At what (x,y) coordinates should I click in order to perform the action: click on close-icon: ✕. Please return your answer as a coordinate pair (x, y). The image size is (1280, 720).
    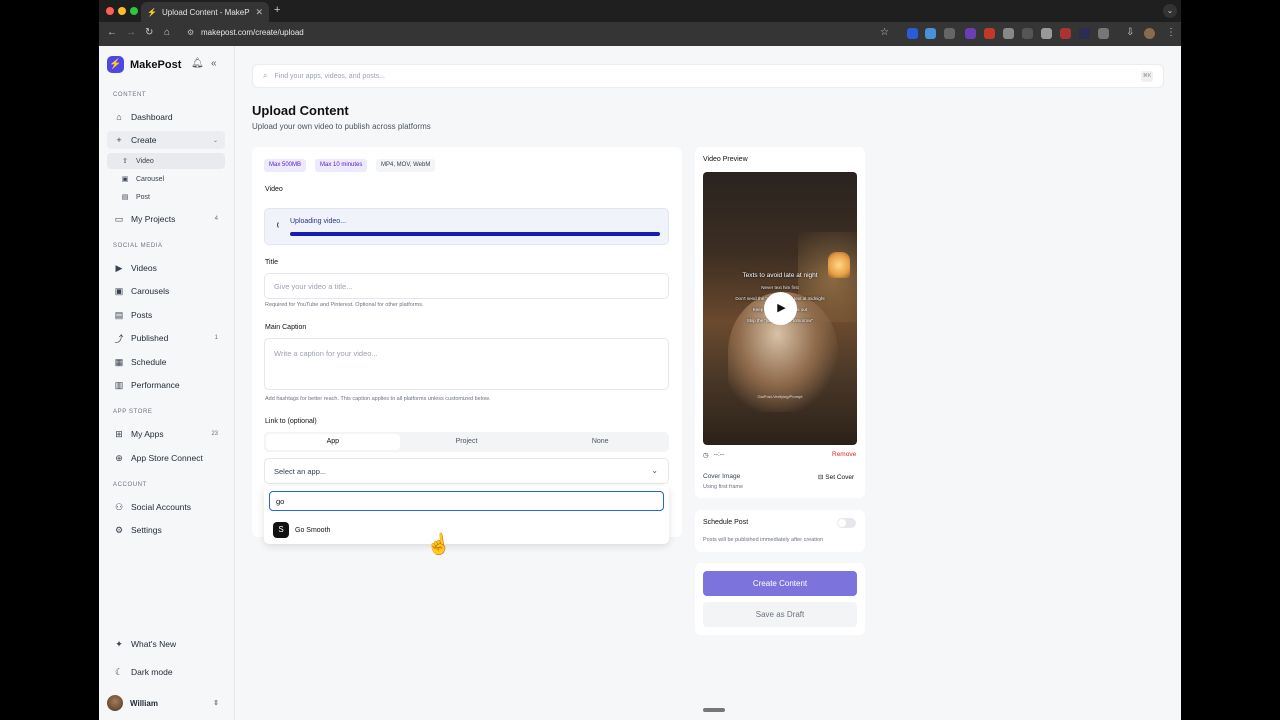
    Looking at the image, I should click on (259, 12).